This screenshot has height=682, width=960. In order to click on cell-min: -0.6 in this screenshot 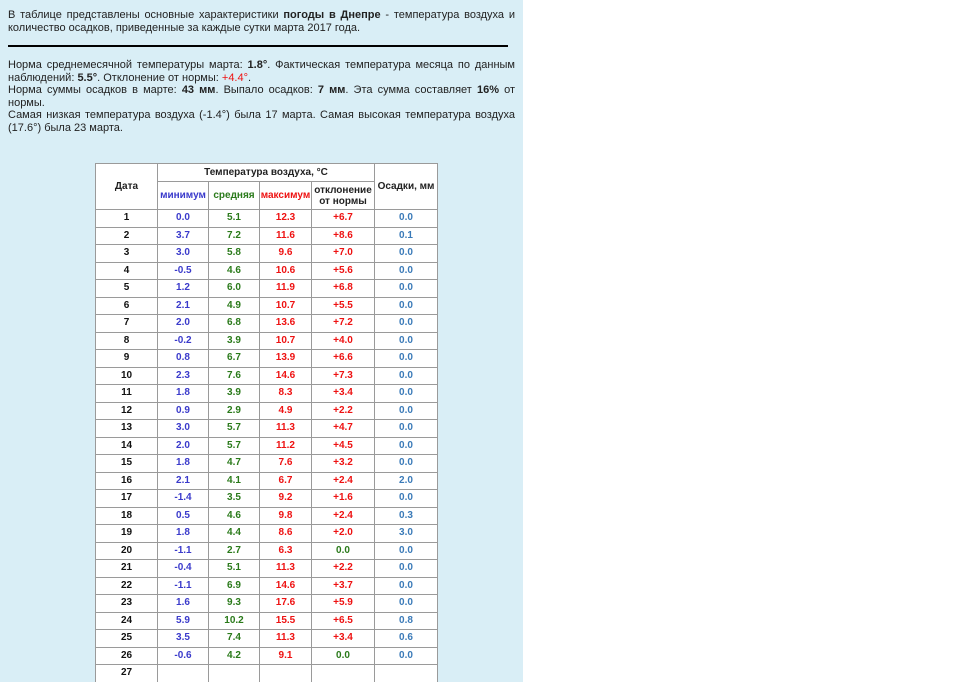, I will do `click(183, 655)`.